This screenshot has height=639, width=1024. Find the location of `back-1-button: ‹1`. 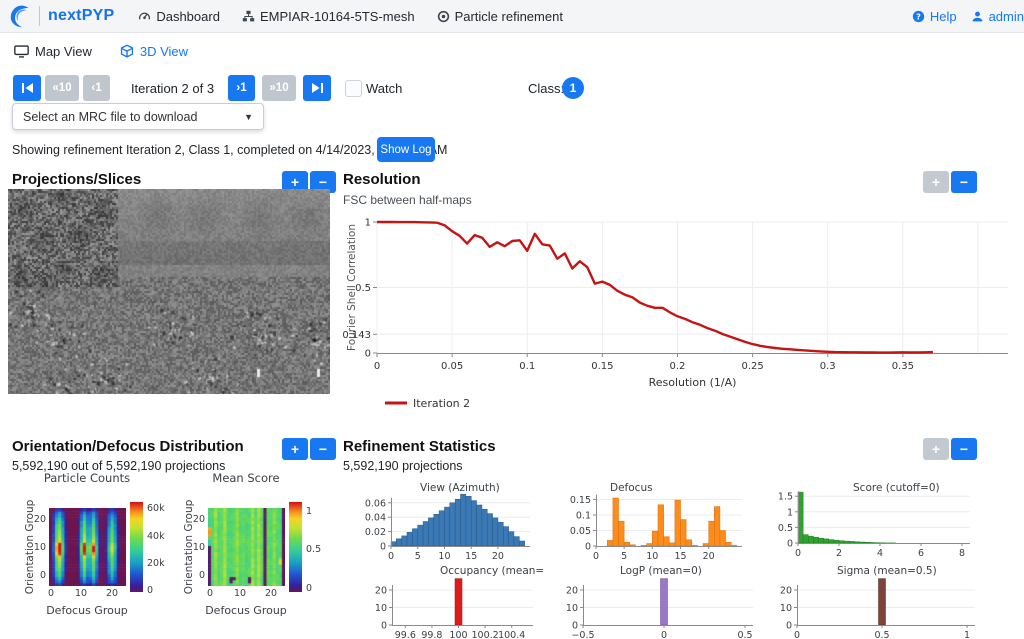

back-1-button: ‹1 is located at coordinates (96, 88).